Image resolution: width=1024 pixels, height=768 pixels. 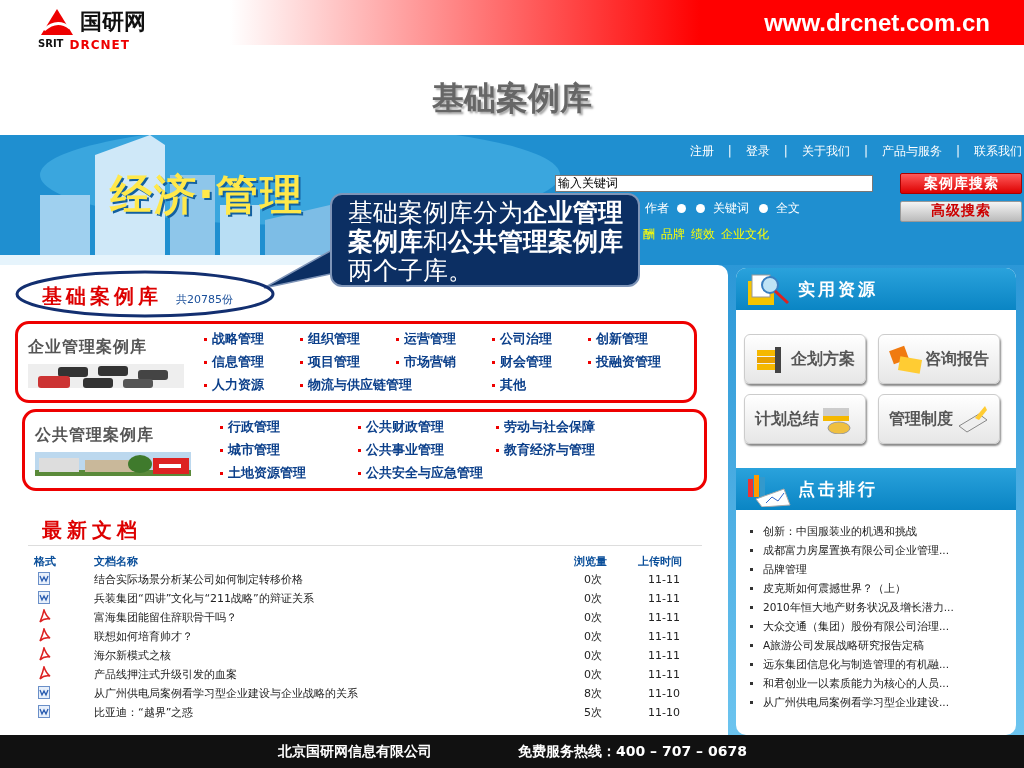 I want to click on document-link: 兵装集团“四讲”文化与“211战略”的辩证关系, so click(x=334, y=598).